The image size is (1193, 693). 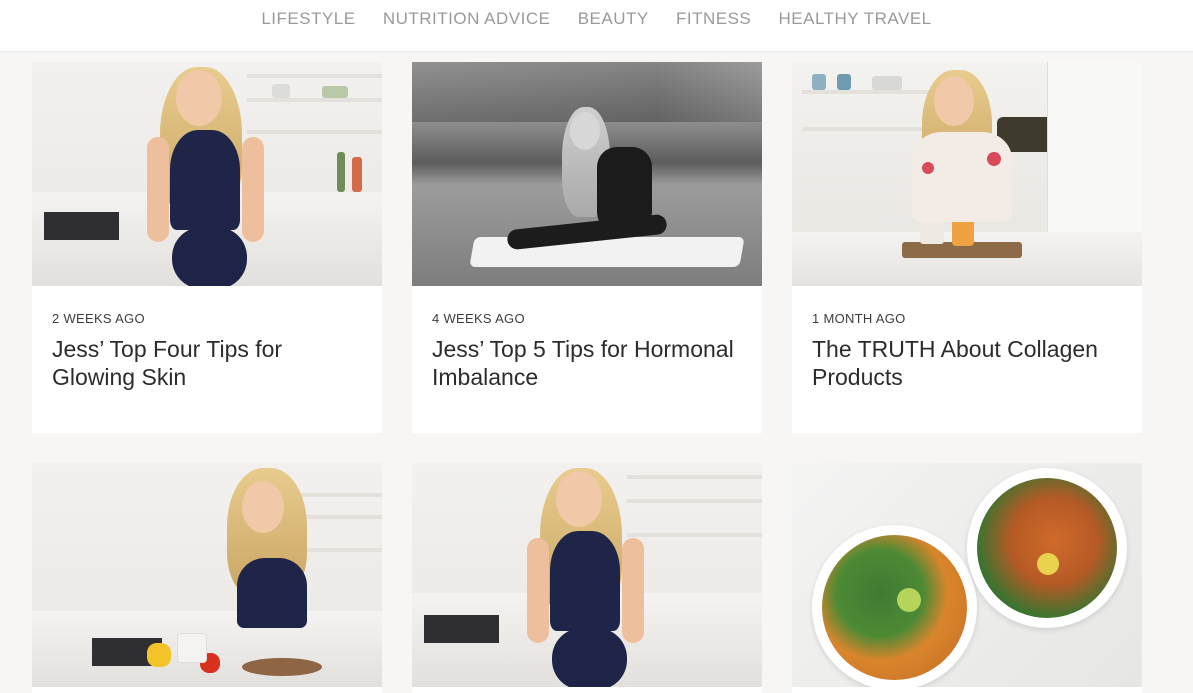 I want to click on article-title: Jess’ Top Four Tips for Glowing Skin, so click(x=207, y=363).